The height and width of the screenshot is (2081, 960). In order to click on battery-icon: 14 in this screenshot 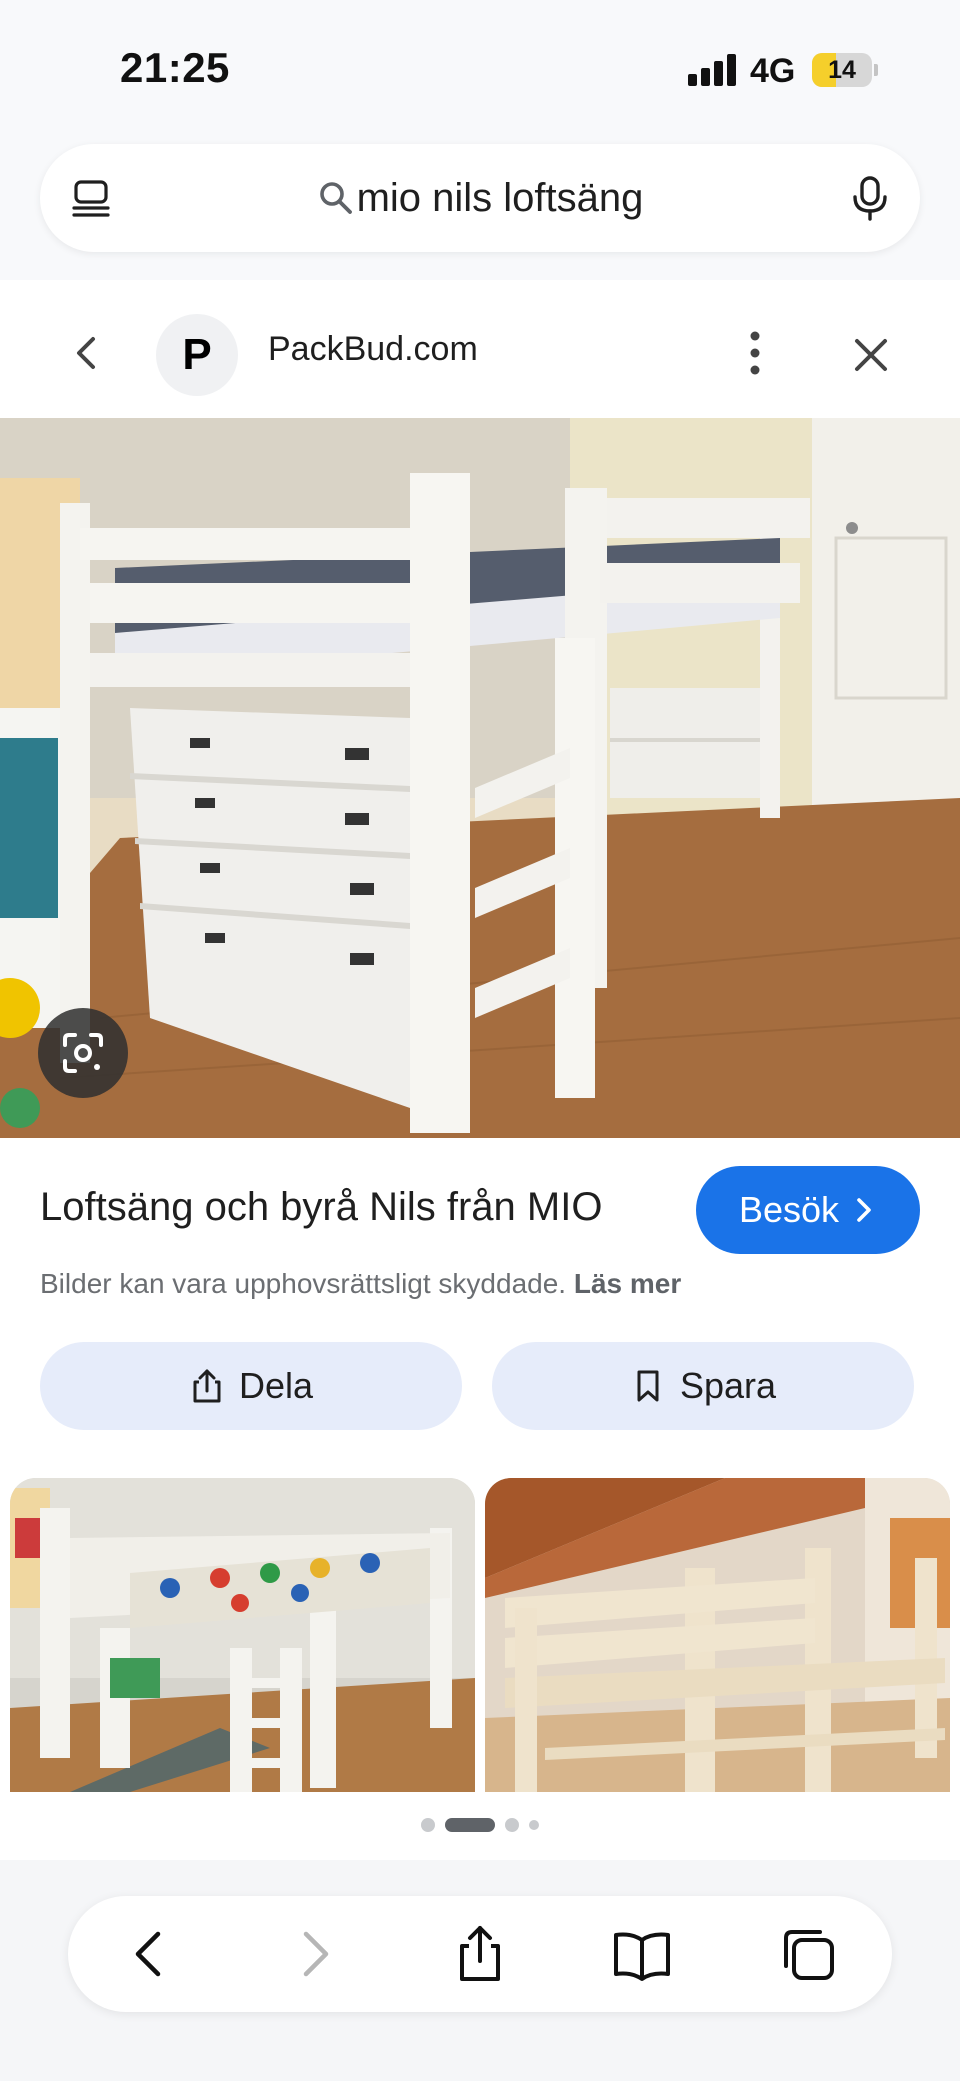, I will do `click(842, 70)`.